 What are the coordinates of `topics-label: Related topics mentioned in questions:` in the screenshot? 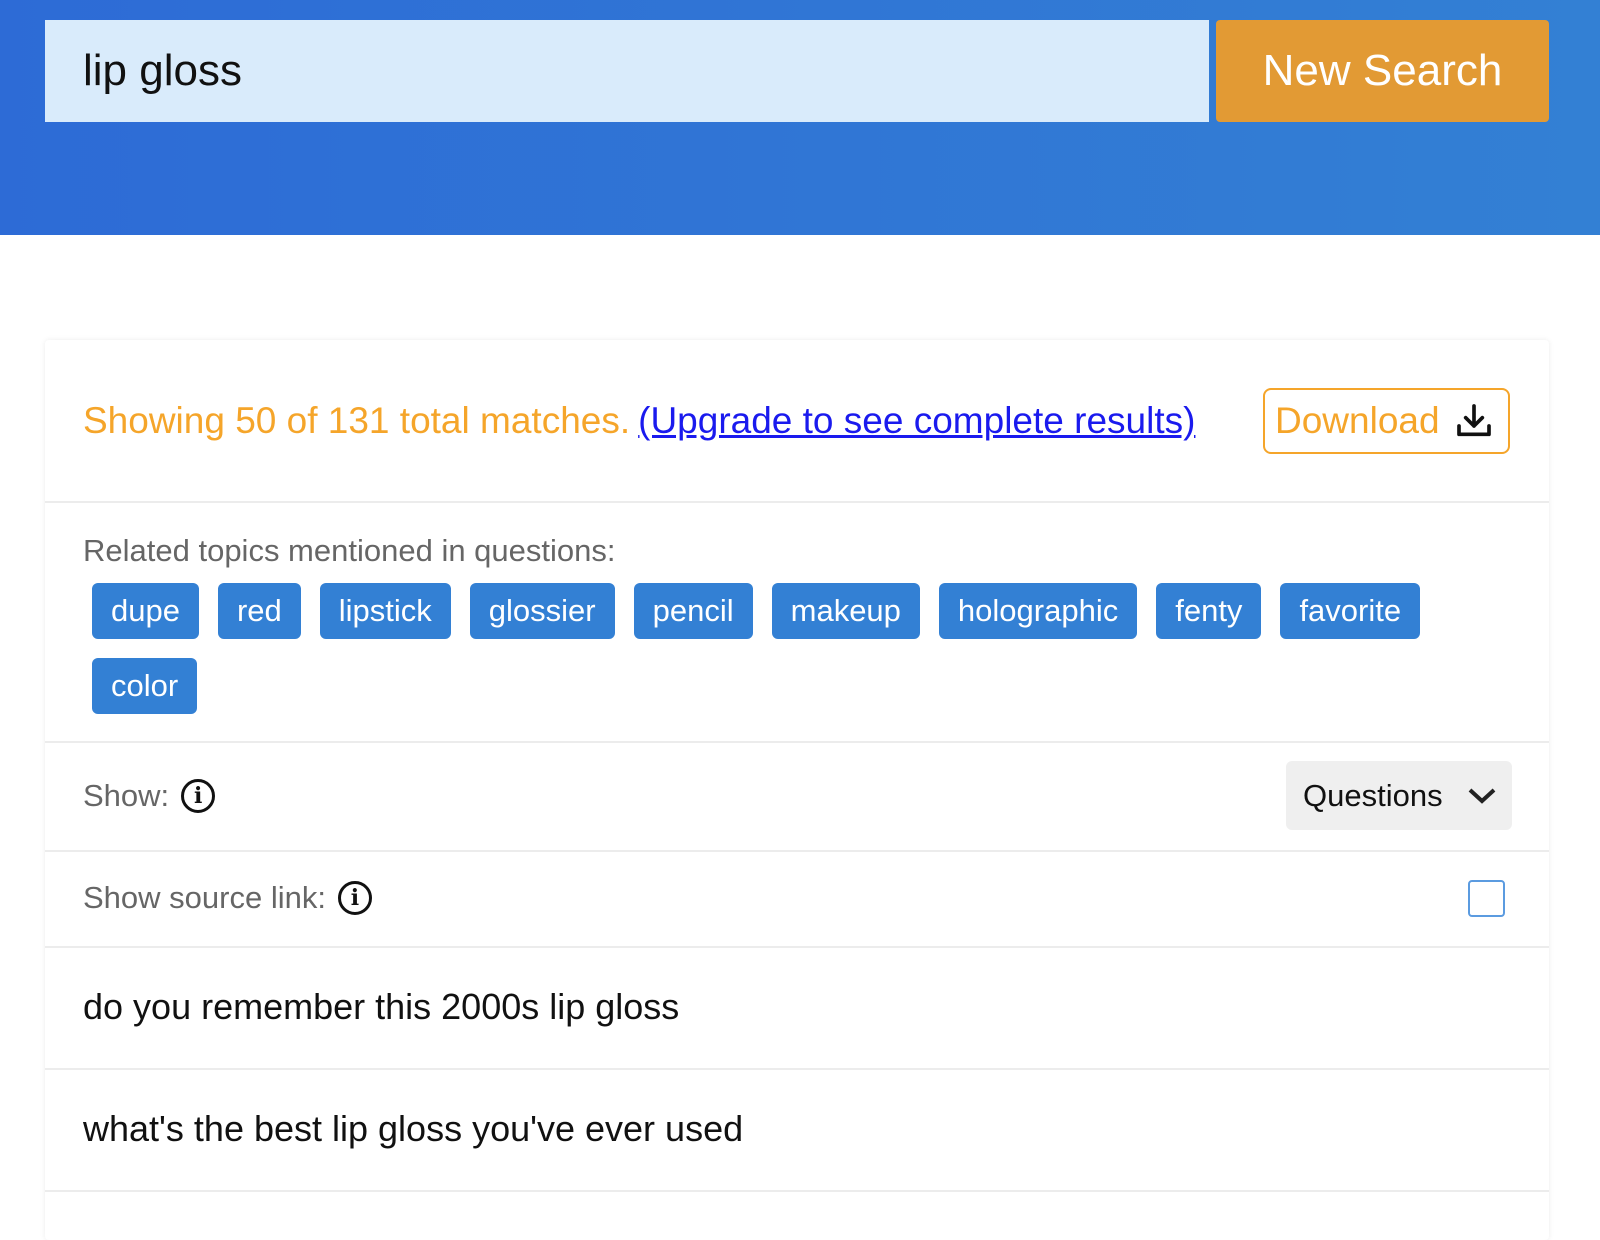 It's located at (349, 550).